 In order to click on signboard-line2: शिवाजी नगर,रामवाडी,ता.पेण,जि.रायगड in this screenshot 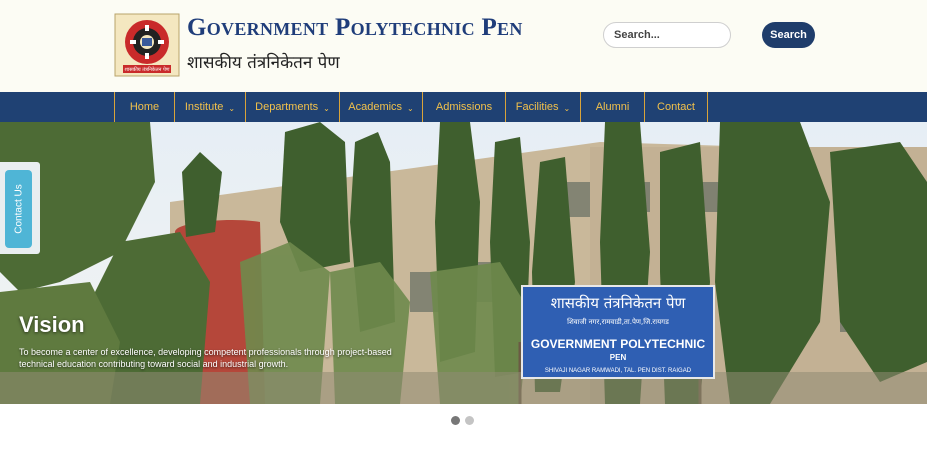, I will do `click(618, 321)`.